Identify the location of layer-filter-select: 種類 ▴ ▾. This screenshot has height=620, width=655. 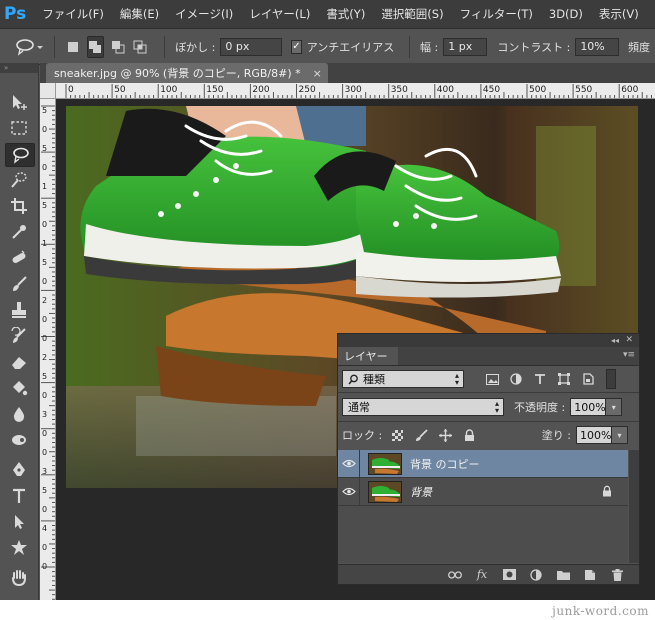
(403, 379).